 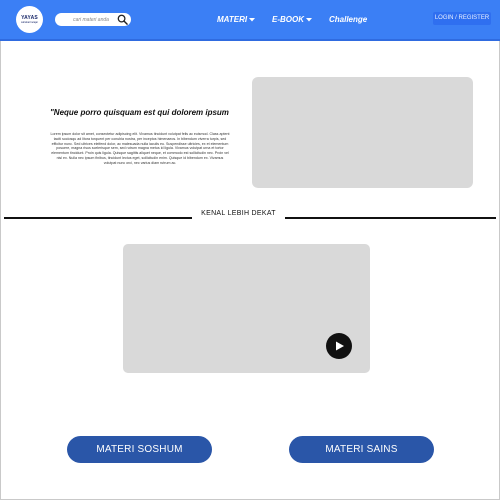 I want to click on nav-item-challenge-label: Challenge, so click(x=348, y=19).